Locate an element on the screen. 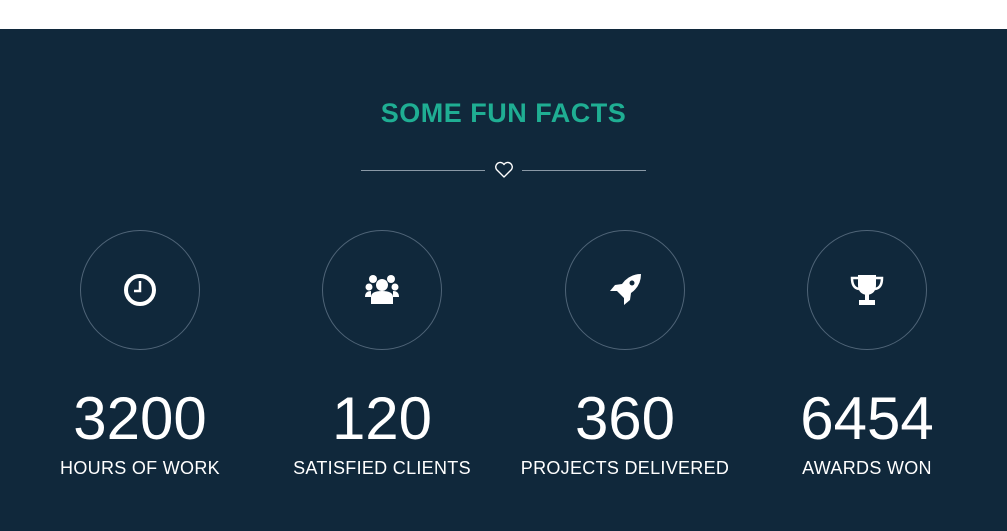  stat-value: 3200 is located at coordinates (140, 418).